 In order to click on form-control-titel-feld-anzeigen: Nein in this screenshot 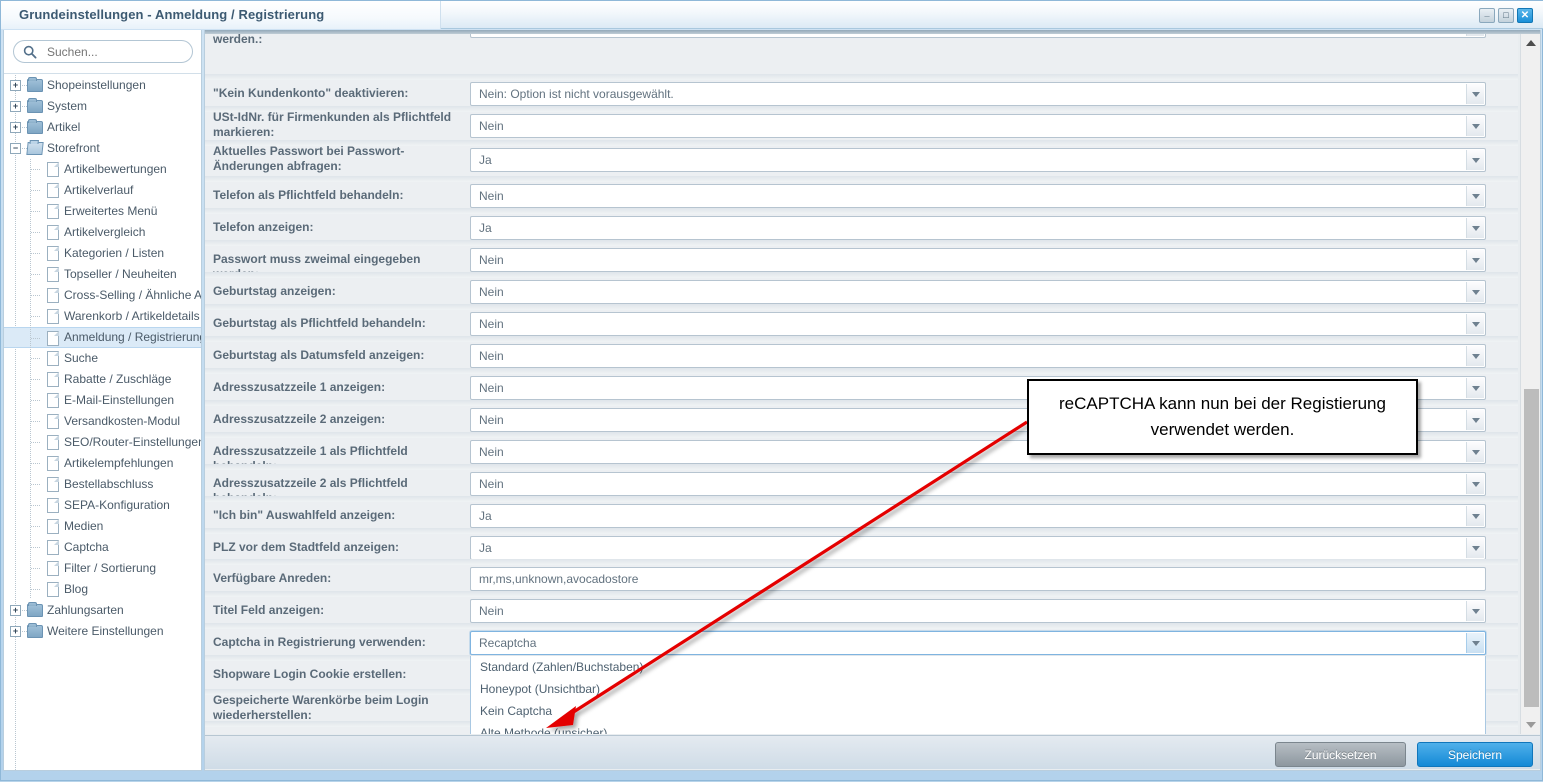, I will do `click(978, 611)`.